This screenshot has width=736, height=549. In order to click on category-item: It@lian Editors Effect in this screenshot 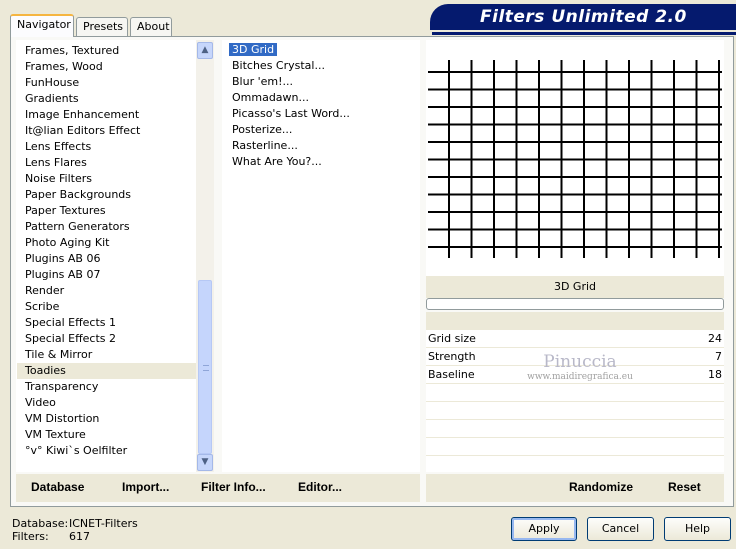, I will do `click(115, 131)`.